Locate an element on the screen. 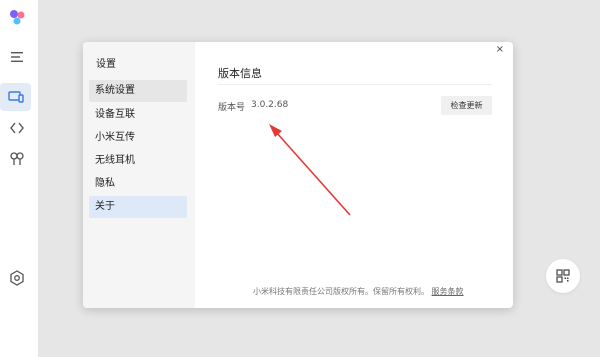 This screenshot has width=600, height=357. annotation-arrow is located at coordinates (310, 170).